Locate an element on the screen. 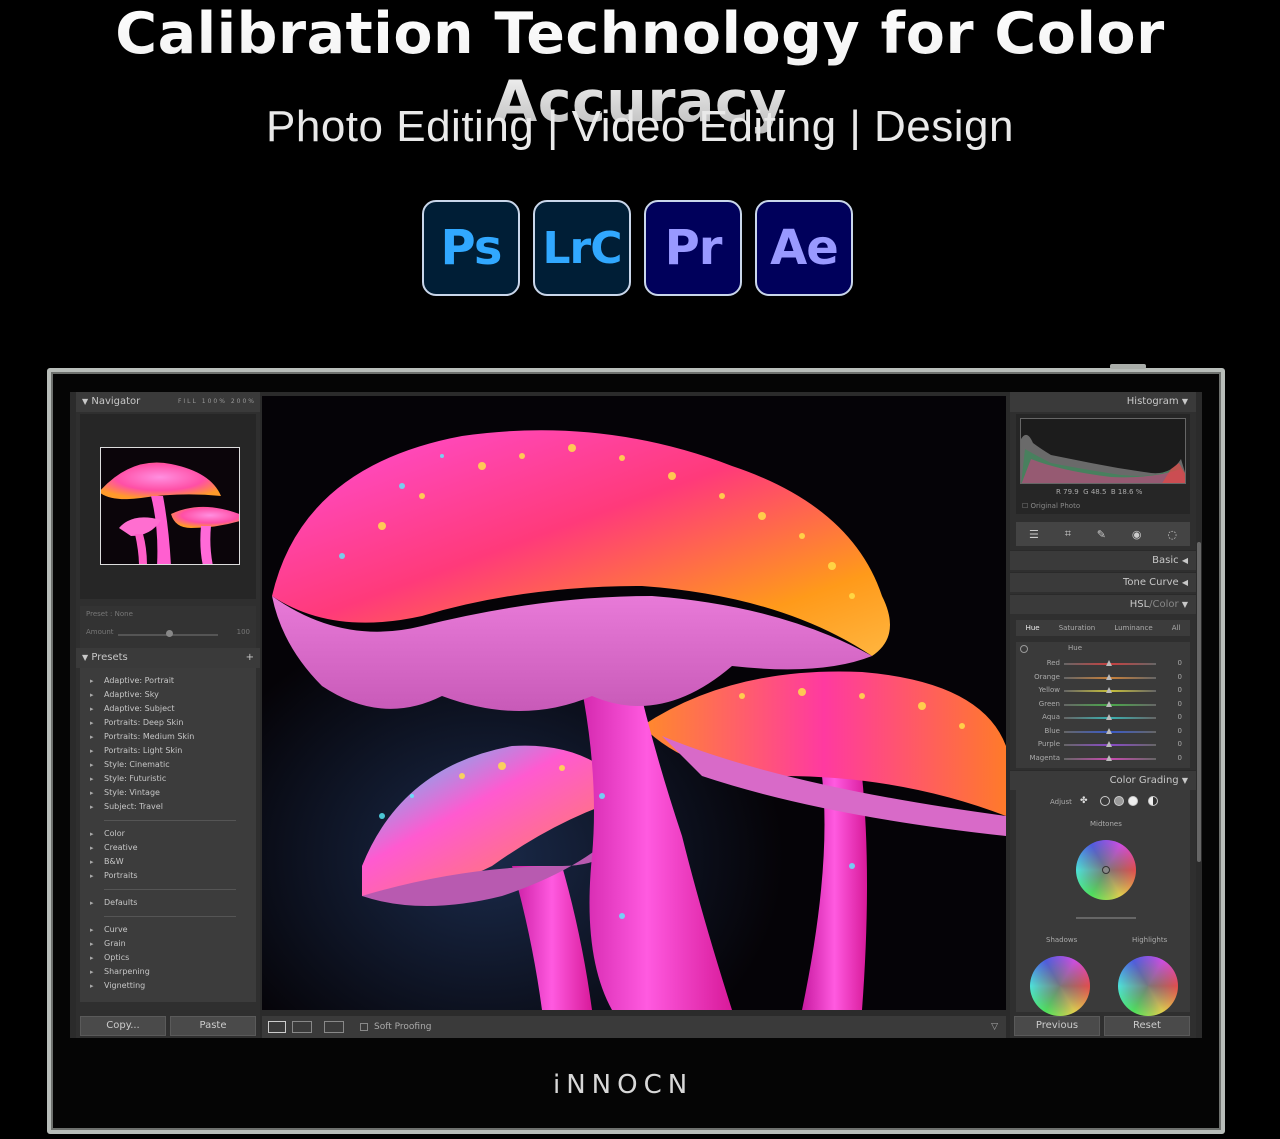 This screenshot has height=1139, width=1280. hsl-row: Purple 0 is located at coordinates (1103, 745).